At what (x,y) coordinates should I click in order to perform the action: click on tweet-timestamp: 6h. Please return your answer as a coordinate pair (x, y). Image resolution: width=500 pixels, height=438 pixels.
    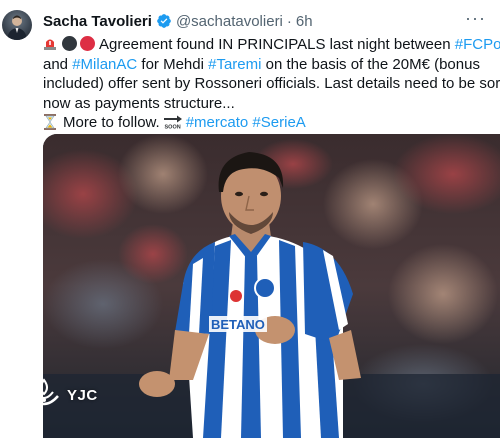
    Looking at the image, I should click on (304, 21).